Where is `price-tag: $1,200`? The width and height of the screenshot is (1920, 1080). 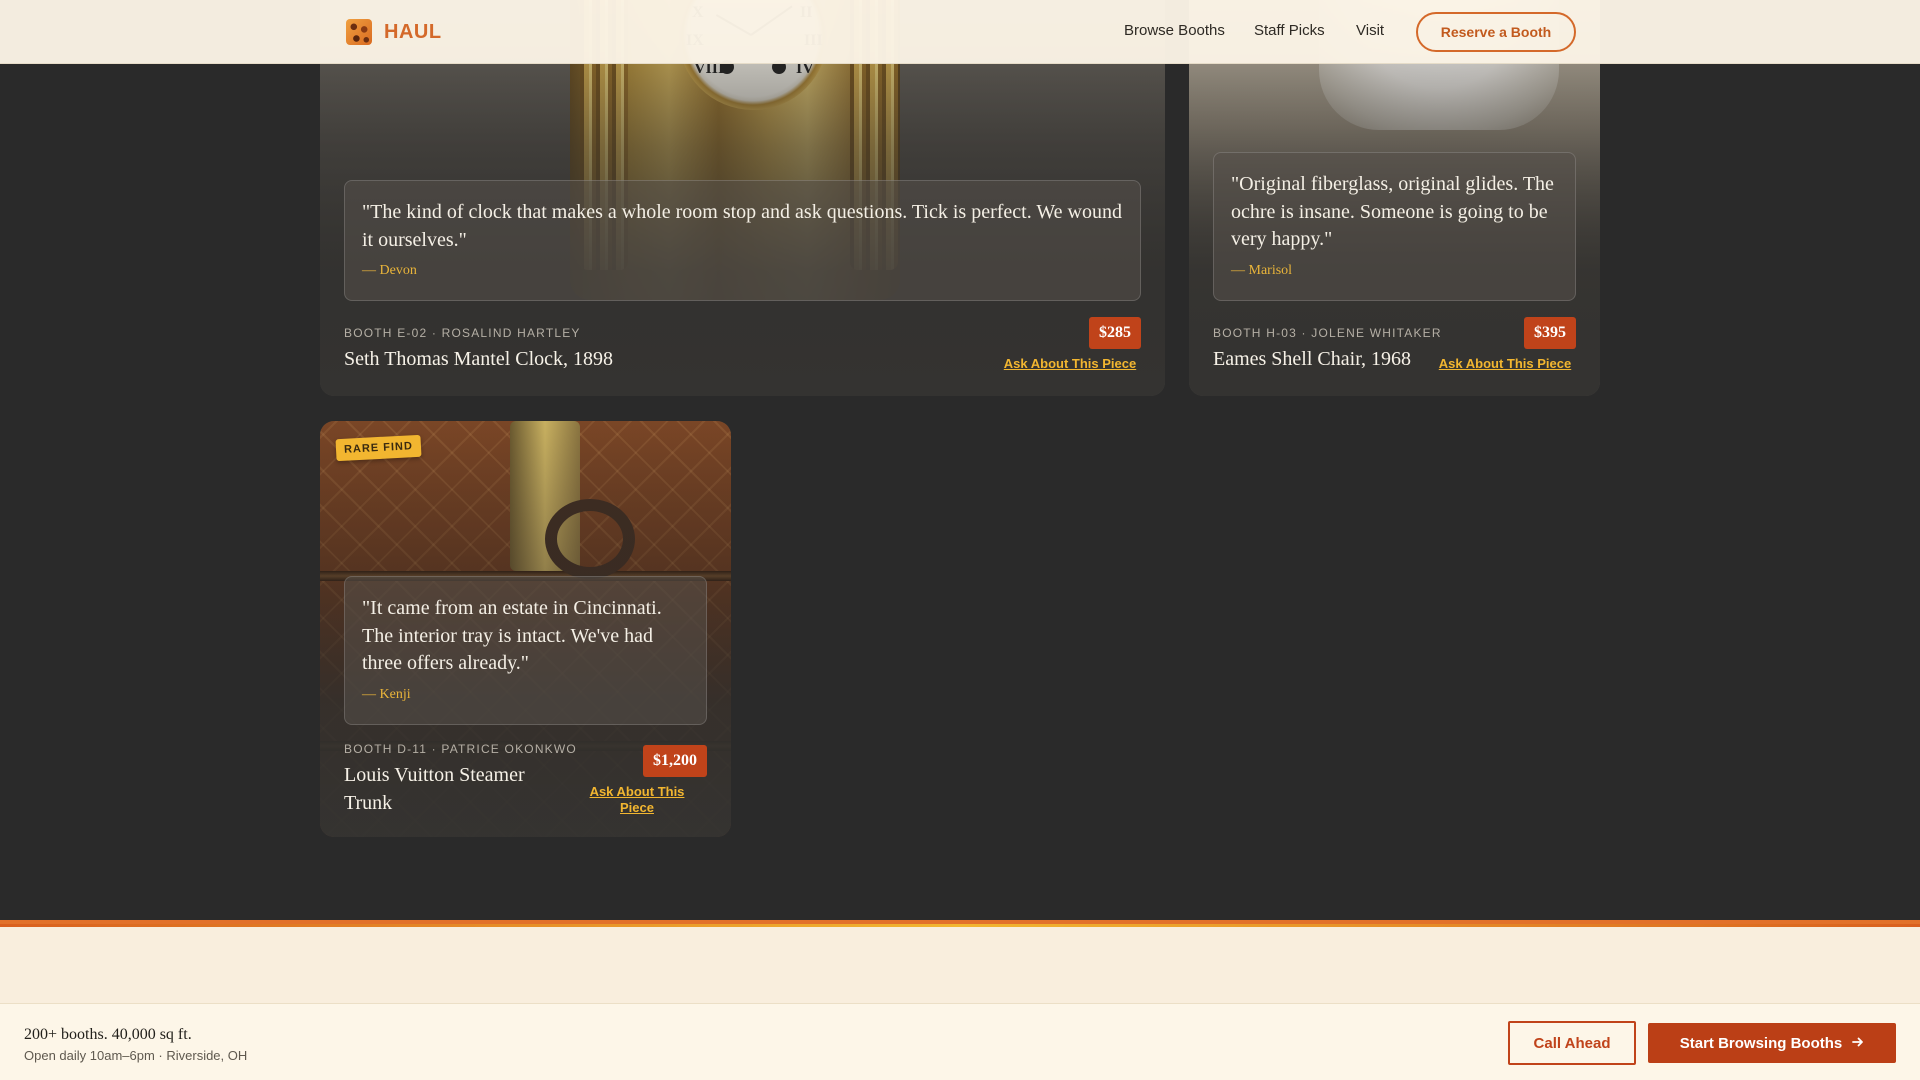
price-tag: $1,200 is located at coordinates (675, 761).